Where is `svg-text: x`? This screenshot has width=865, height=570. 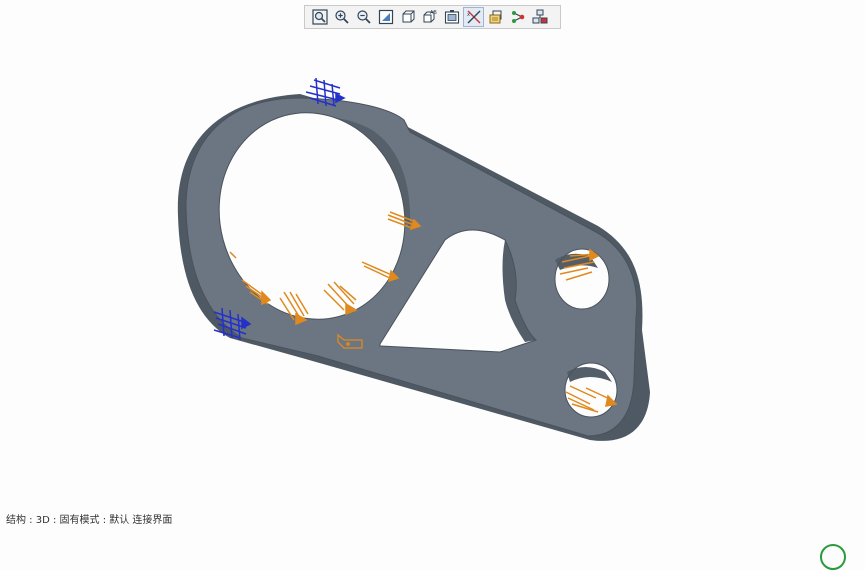 svg-text: x is located at coordinates (468, 15).